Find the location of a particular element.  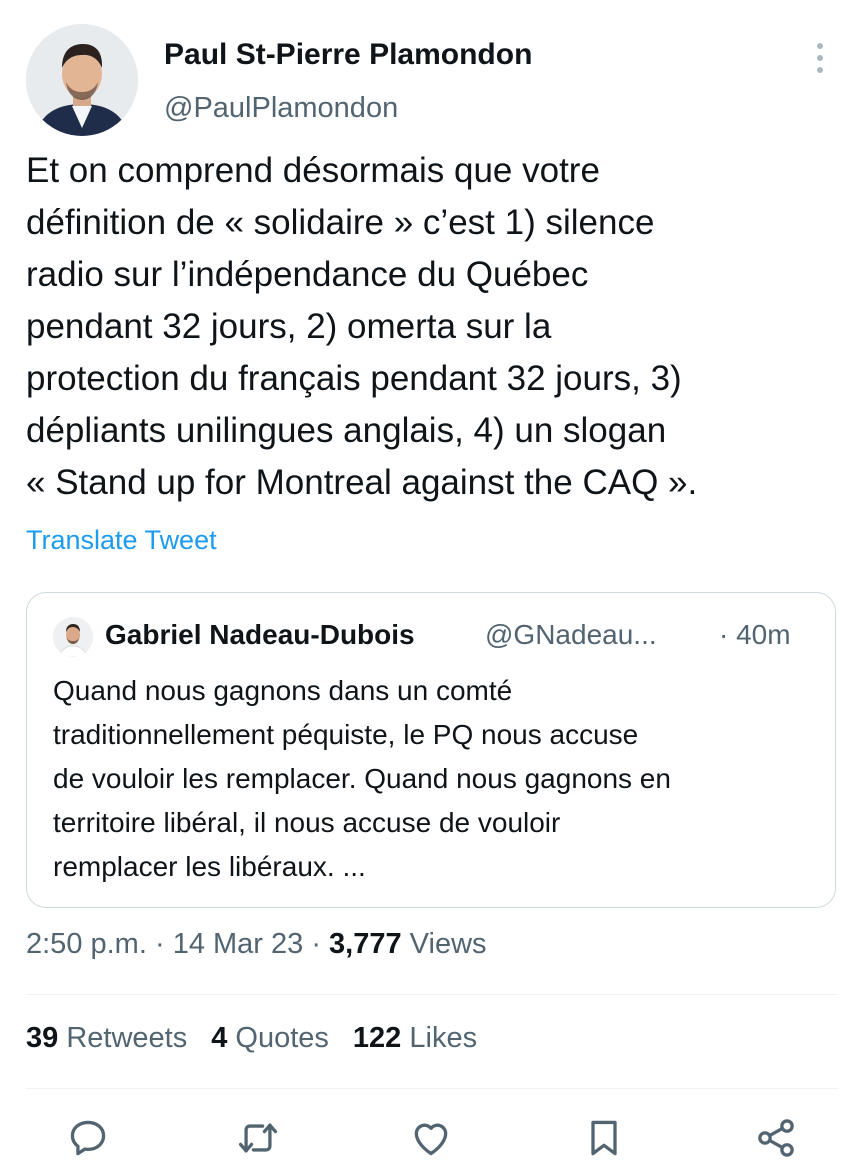

retweets-label: Retweets is located at coordinates (127, 1038).